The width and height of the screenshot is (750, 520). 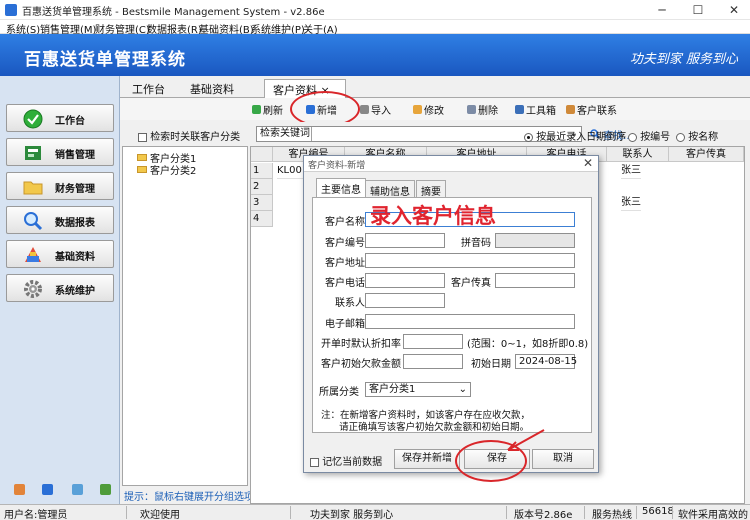 What do you see at coordinates (166, 169) in the screenshot?
I see `tree-node: 客户分类2` at bounding box center [166, 169].